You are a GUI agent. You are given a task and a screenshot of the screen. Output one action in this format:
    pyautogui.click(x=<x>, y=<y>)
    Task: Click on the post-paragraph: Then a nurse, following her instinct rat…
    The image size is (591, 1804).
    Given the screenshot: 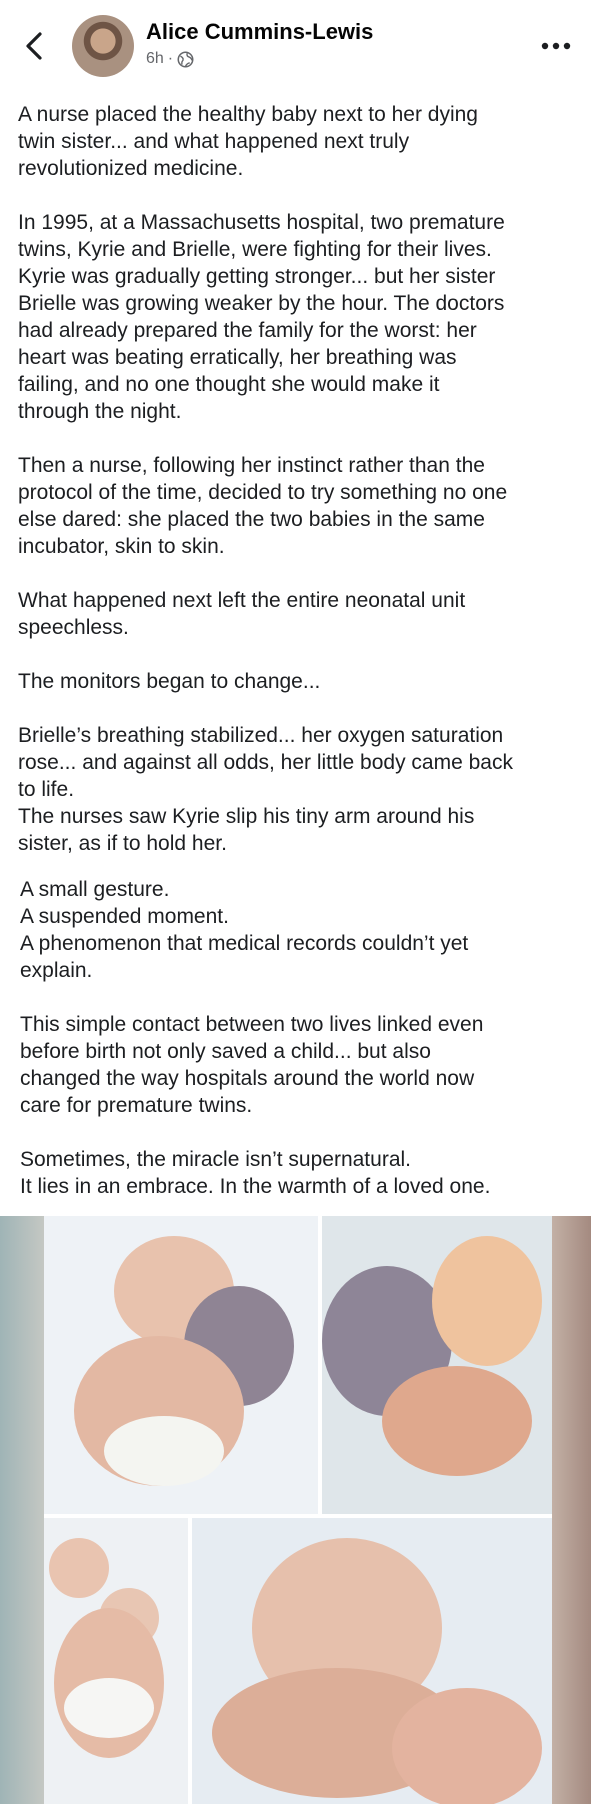 What is the action you would take?
    pyautogui.click(x=263, y=506)
    